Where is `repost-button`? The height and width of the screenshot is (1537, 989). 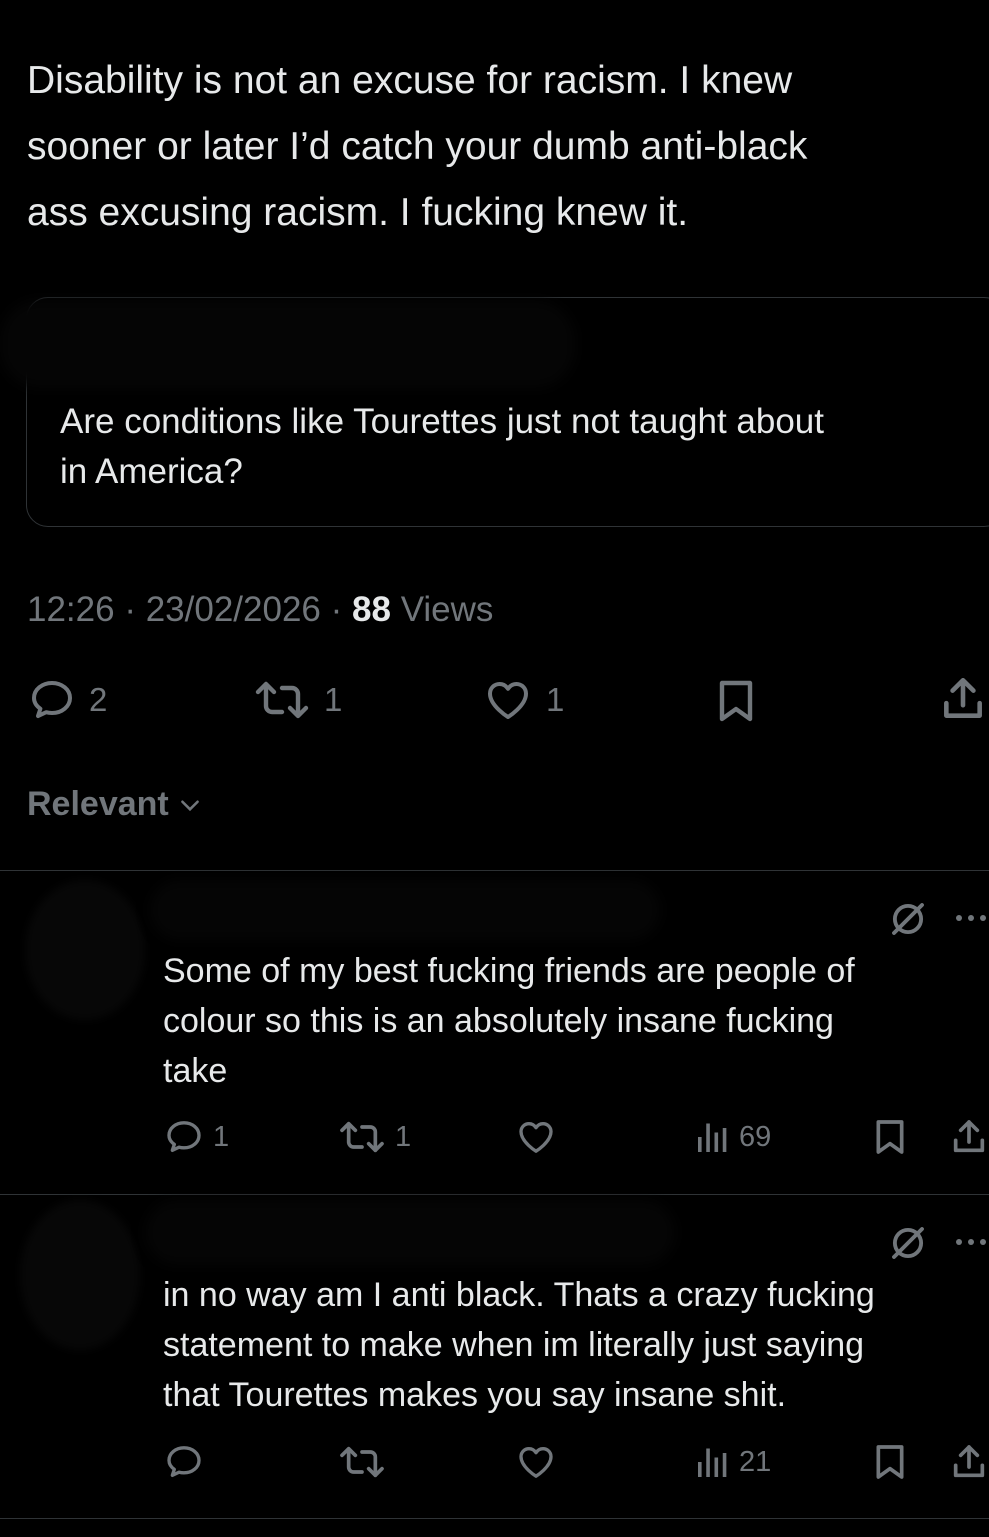 repost-button is located at coordinates (362, 1462).